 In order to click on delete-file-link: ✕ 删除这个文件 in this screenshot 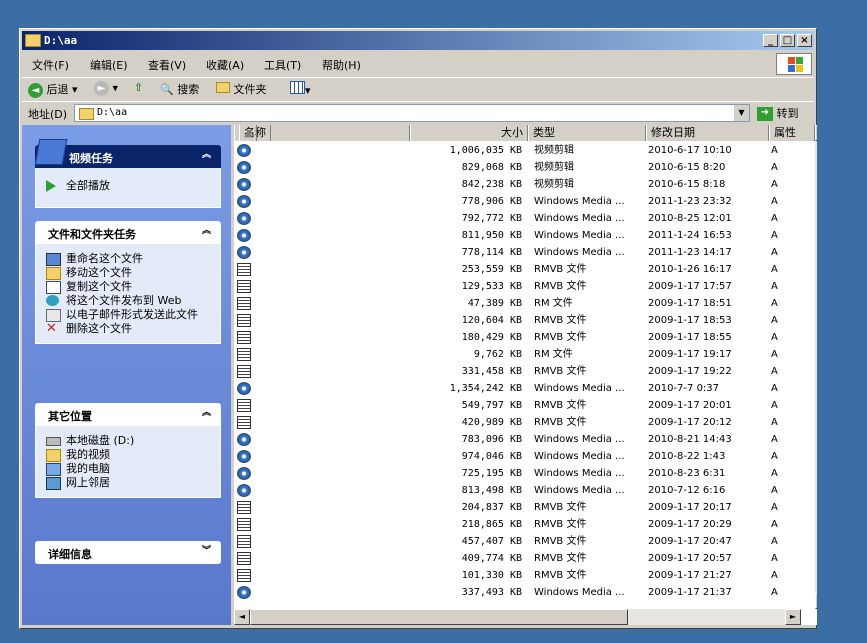, I will do `click(128, 328)`.